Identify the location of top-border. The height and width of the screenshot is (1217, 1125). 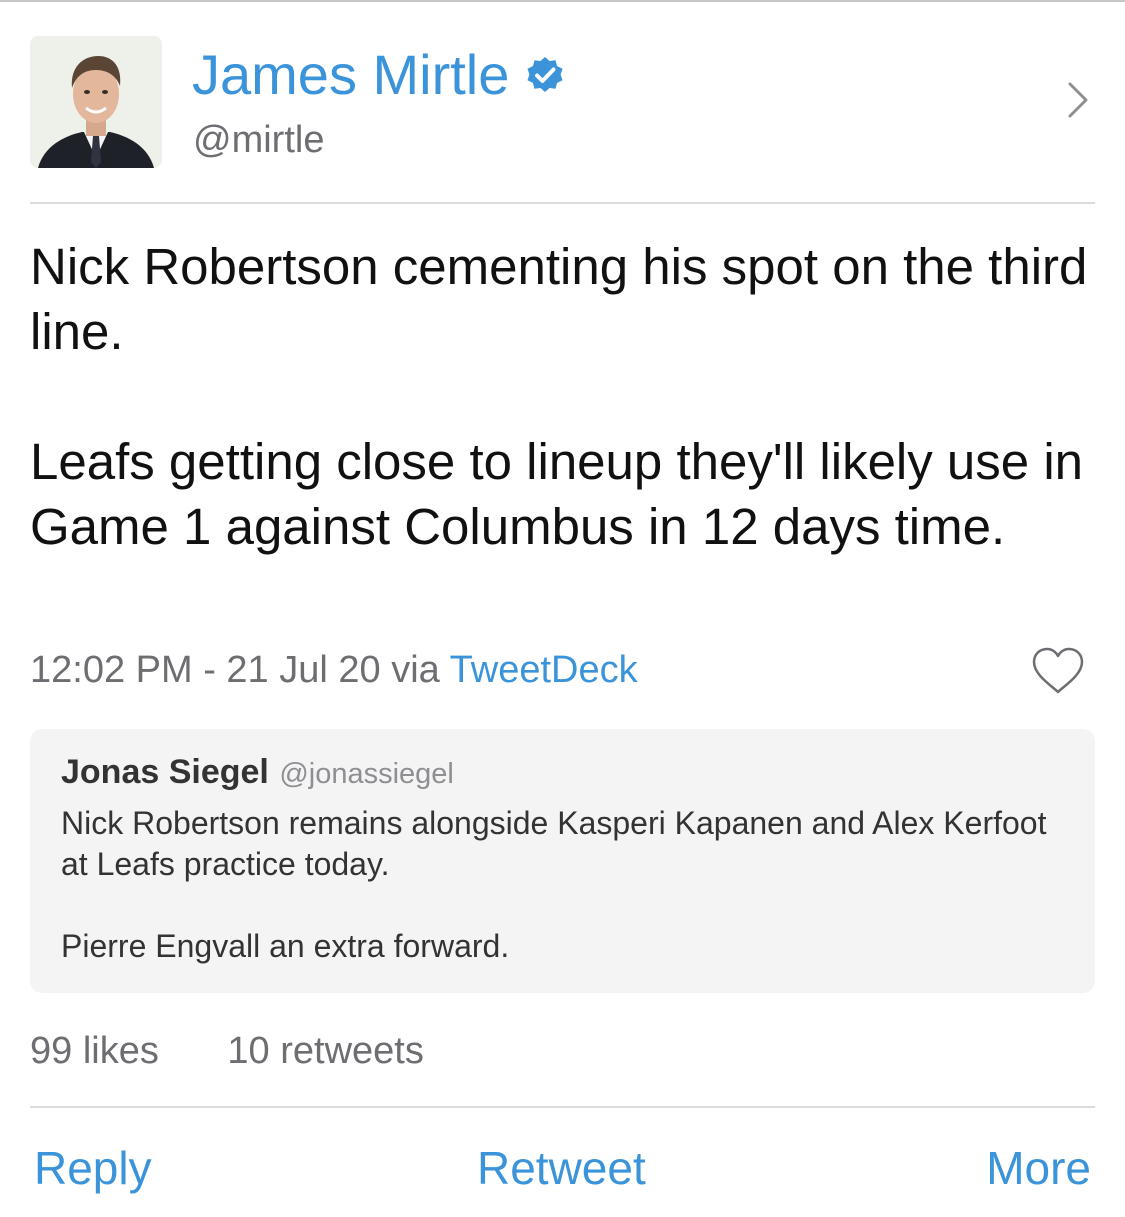
(562, 1).